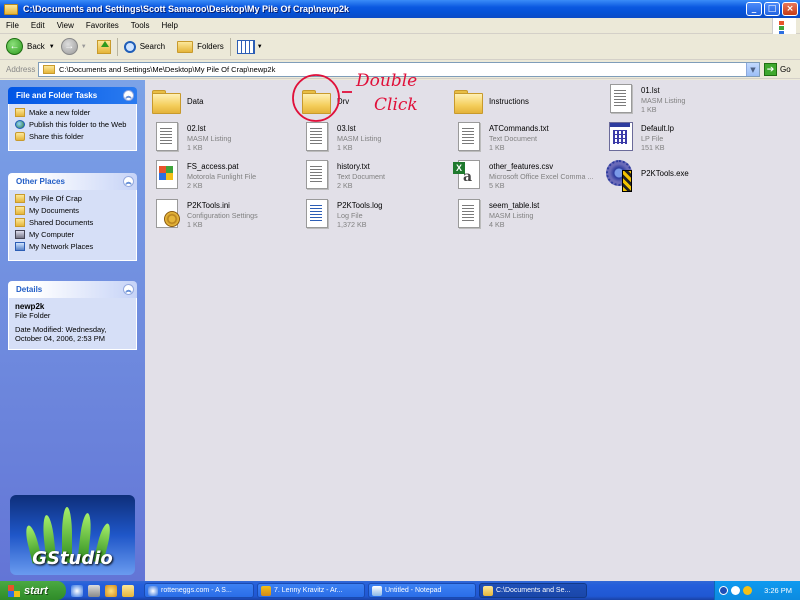 Image resolution: width=800 pixels, height=600 pixels. I want to click on file-item-default-lp: Default.lp LP File 151 KB, so click(639, 136).